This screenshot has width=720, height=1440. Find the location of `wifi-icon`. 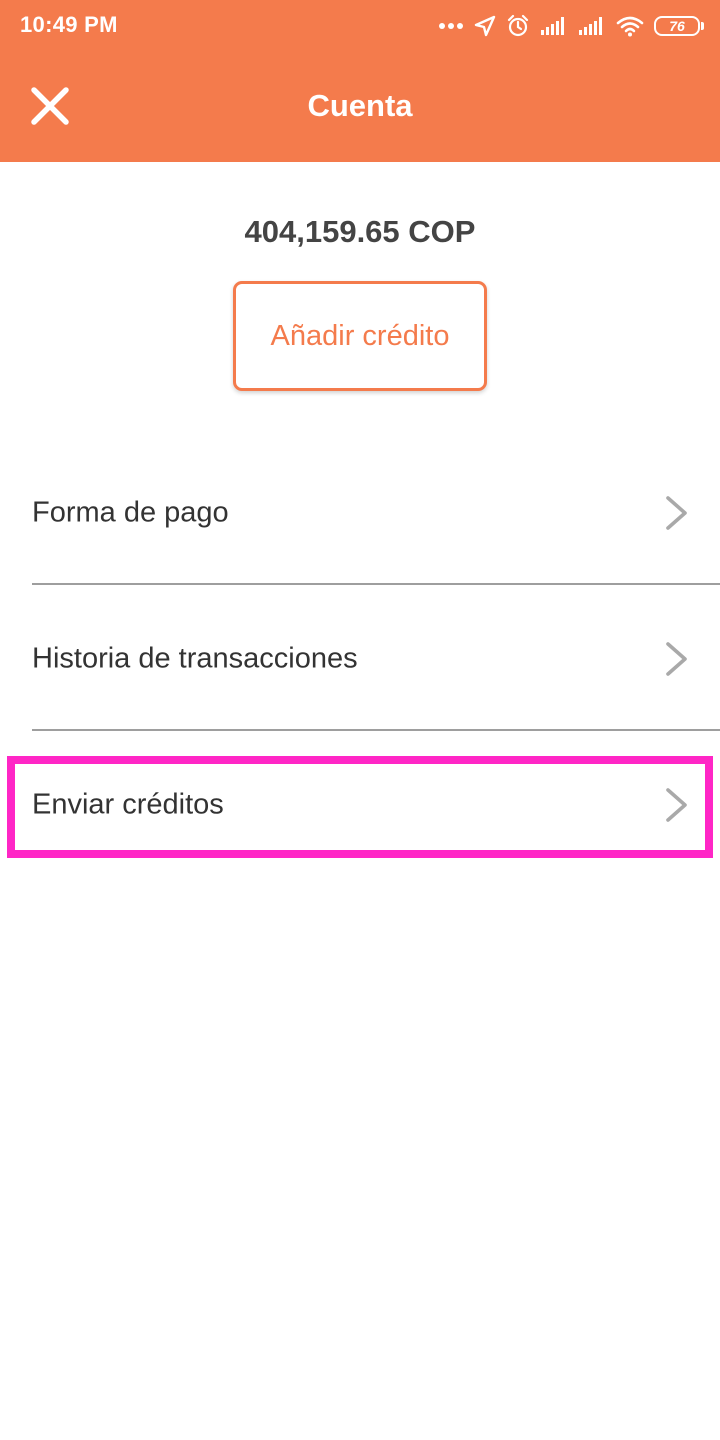

wifi-icon is located at coordinates (630, 26).